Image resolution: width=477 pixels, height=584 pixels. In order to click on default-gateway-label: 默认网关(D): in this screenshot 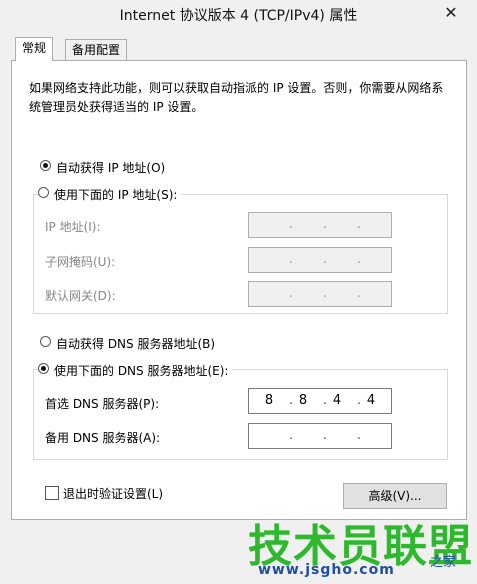, I will do `click(80, 296)`.